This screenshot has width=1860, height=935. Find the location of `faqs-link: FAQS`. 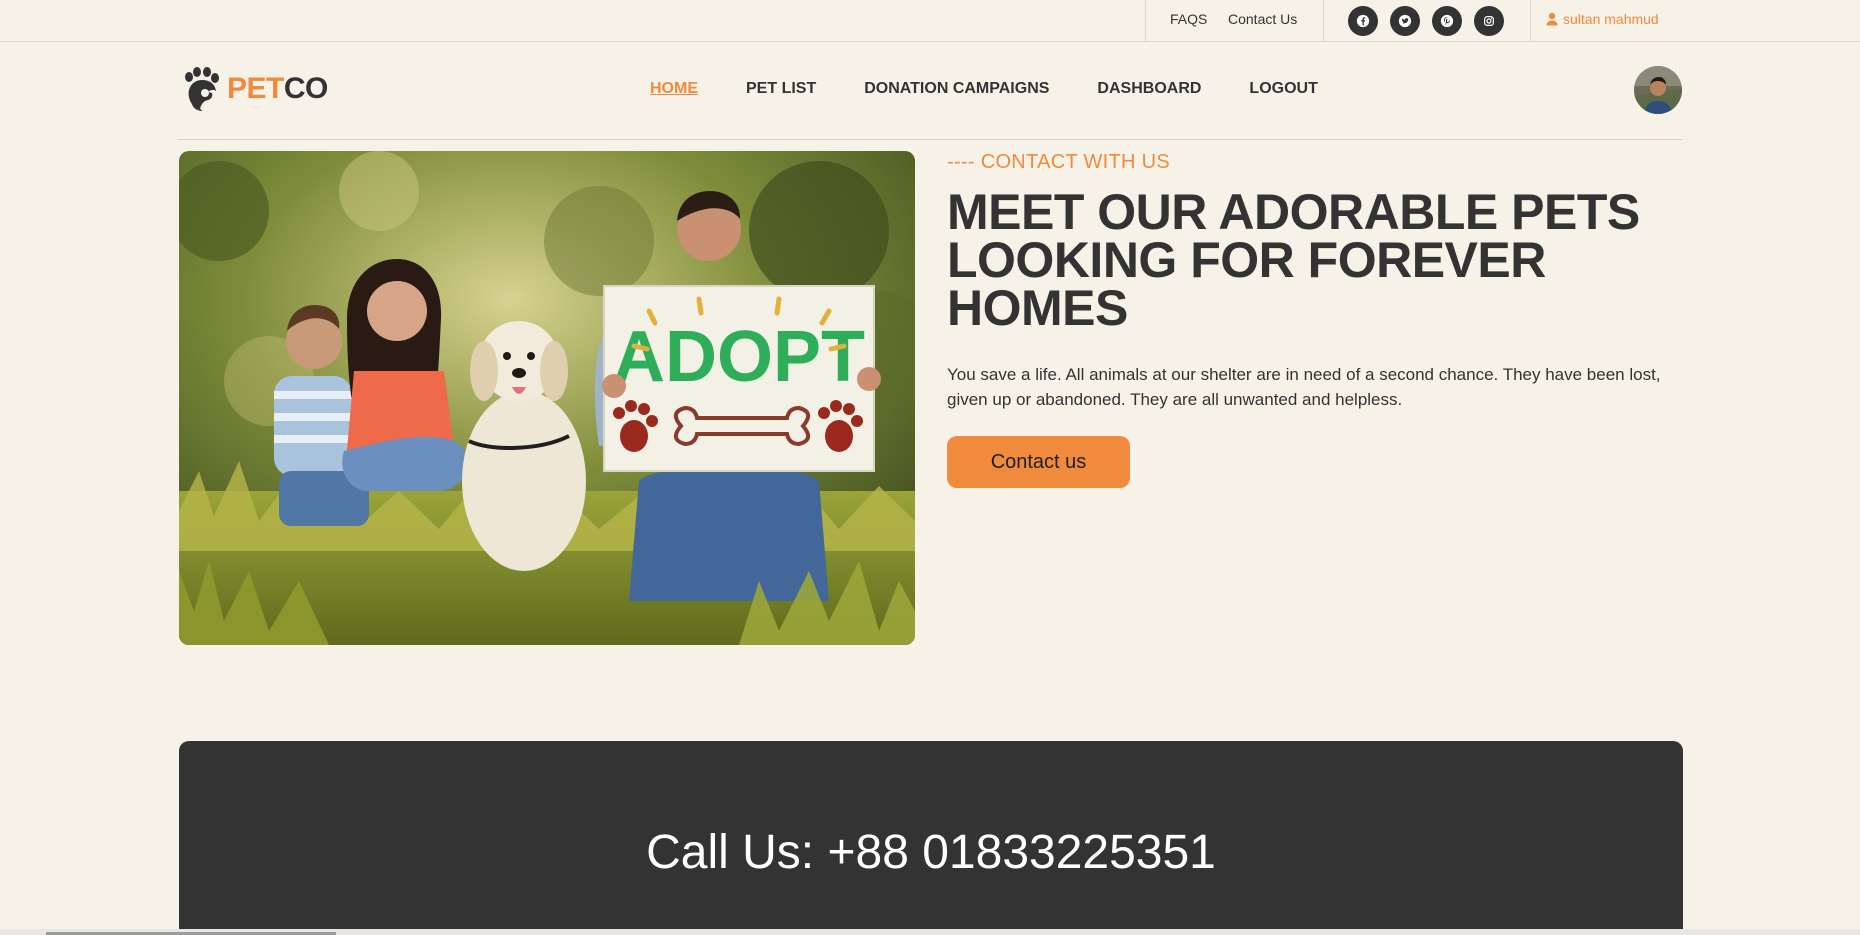

faqs-link: FAQS is located at coordinates (1188, 19).